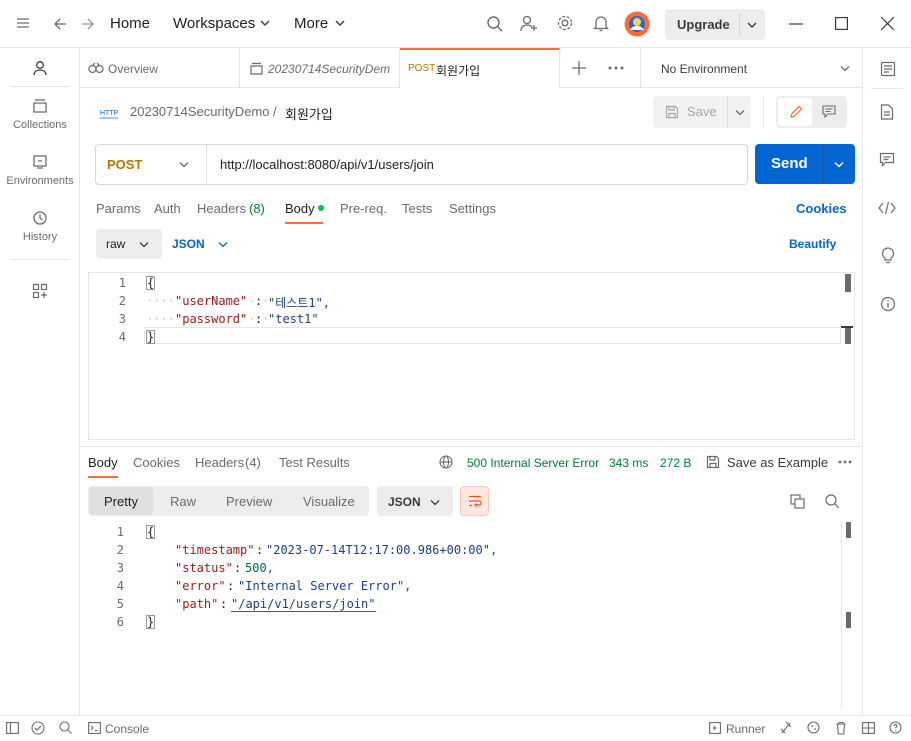 Image resolution: width=911 pixels, height=741 pixels. I want to click on configure-workbench-icon, so click(40, 291).